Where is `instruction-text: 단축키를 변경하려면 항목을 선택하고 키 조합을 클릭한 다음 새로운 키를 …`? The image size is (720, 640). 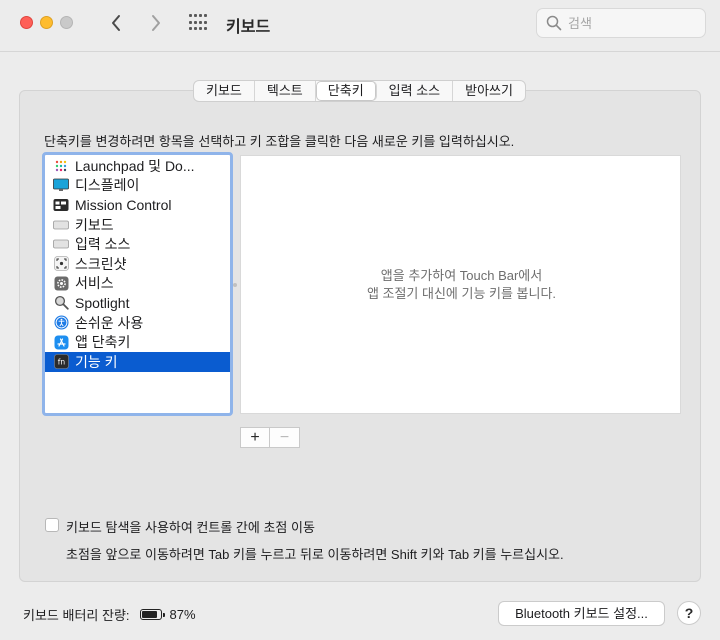
instruction-text: 단축키를 변경하려면 항목을 선택하고 키 조합을 클릭한 다음 새로운 키를 … is located at coordinates (279, 141).